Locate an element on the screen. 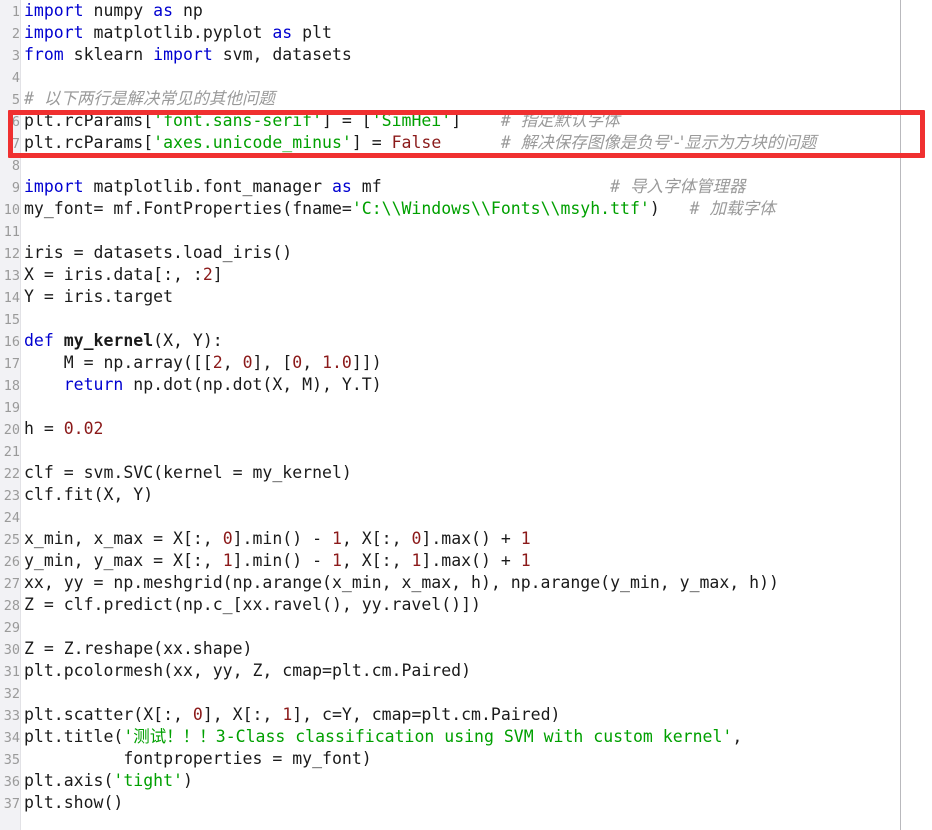 This screenshot has width=932, height=830. code-line: 11 is located at coordinates (466, 231).